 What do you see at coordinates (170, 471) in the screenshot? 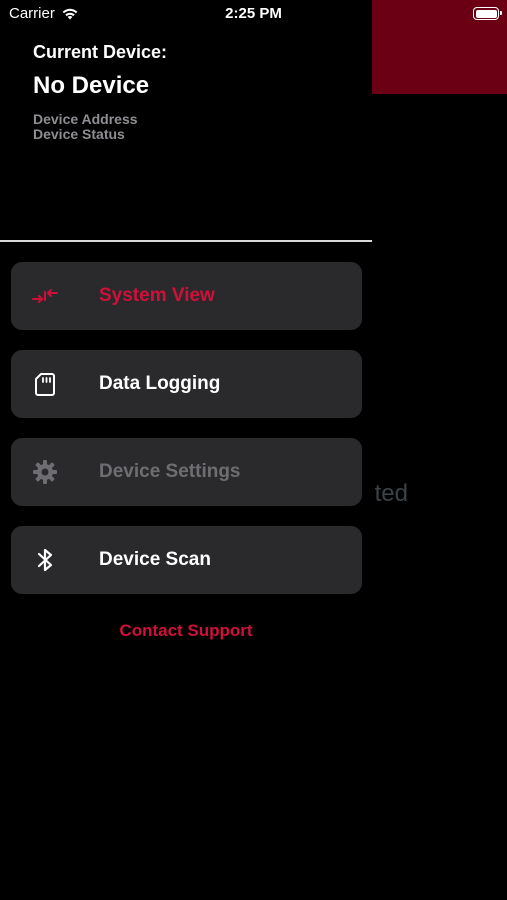
I see `menu-label-device-settings: Device Settings` at bounding box center [170, 471].